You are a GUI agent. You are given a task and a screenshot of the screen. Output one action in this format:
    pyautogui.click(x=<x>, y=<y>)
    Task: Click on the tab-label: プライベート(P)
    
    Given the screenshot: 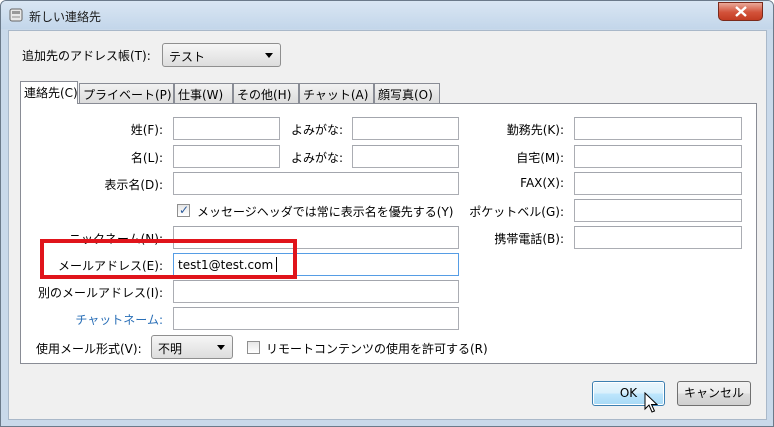 What is the action you would take?
    pyautogui.click(x=127, y=95)
    